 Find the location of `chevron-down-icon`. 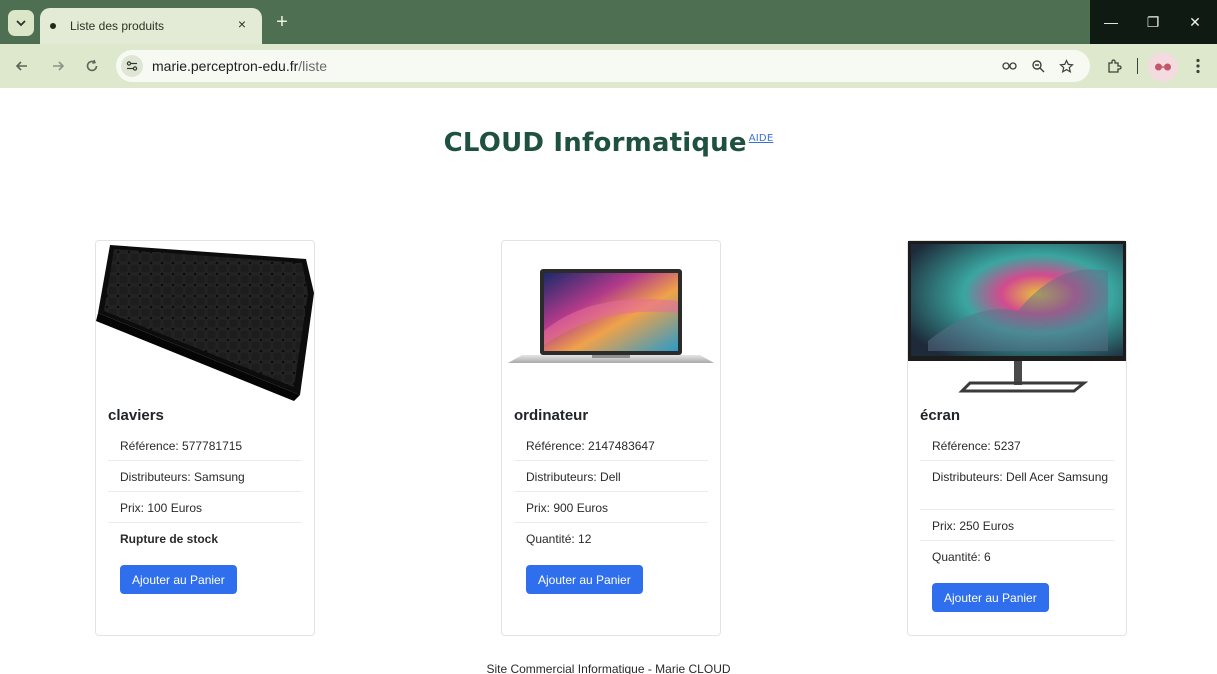

chevron-down-icon is located at coordinates (21, 23).